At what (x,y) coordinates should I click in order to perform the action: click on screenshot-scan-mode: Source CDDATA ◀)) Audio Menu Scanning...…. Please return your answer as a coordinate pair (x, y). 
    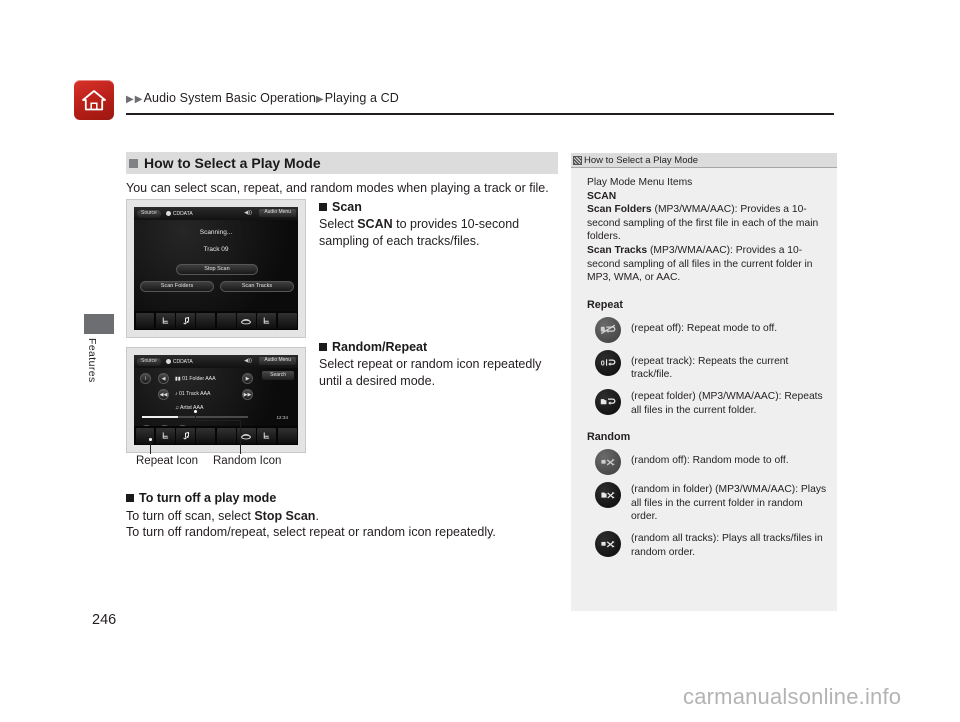
    Looking at the image, I should click on (216, 268).